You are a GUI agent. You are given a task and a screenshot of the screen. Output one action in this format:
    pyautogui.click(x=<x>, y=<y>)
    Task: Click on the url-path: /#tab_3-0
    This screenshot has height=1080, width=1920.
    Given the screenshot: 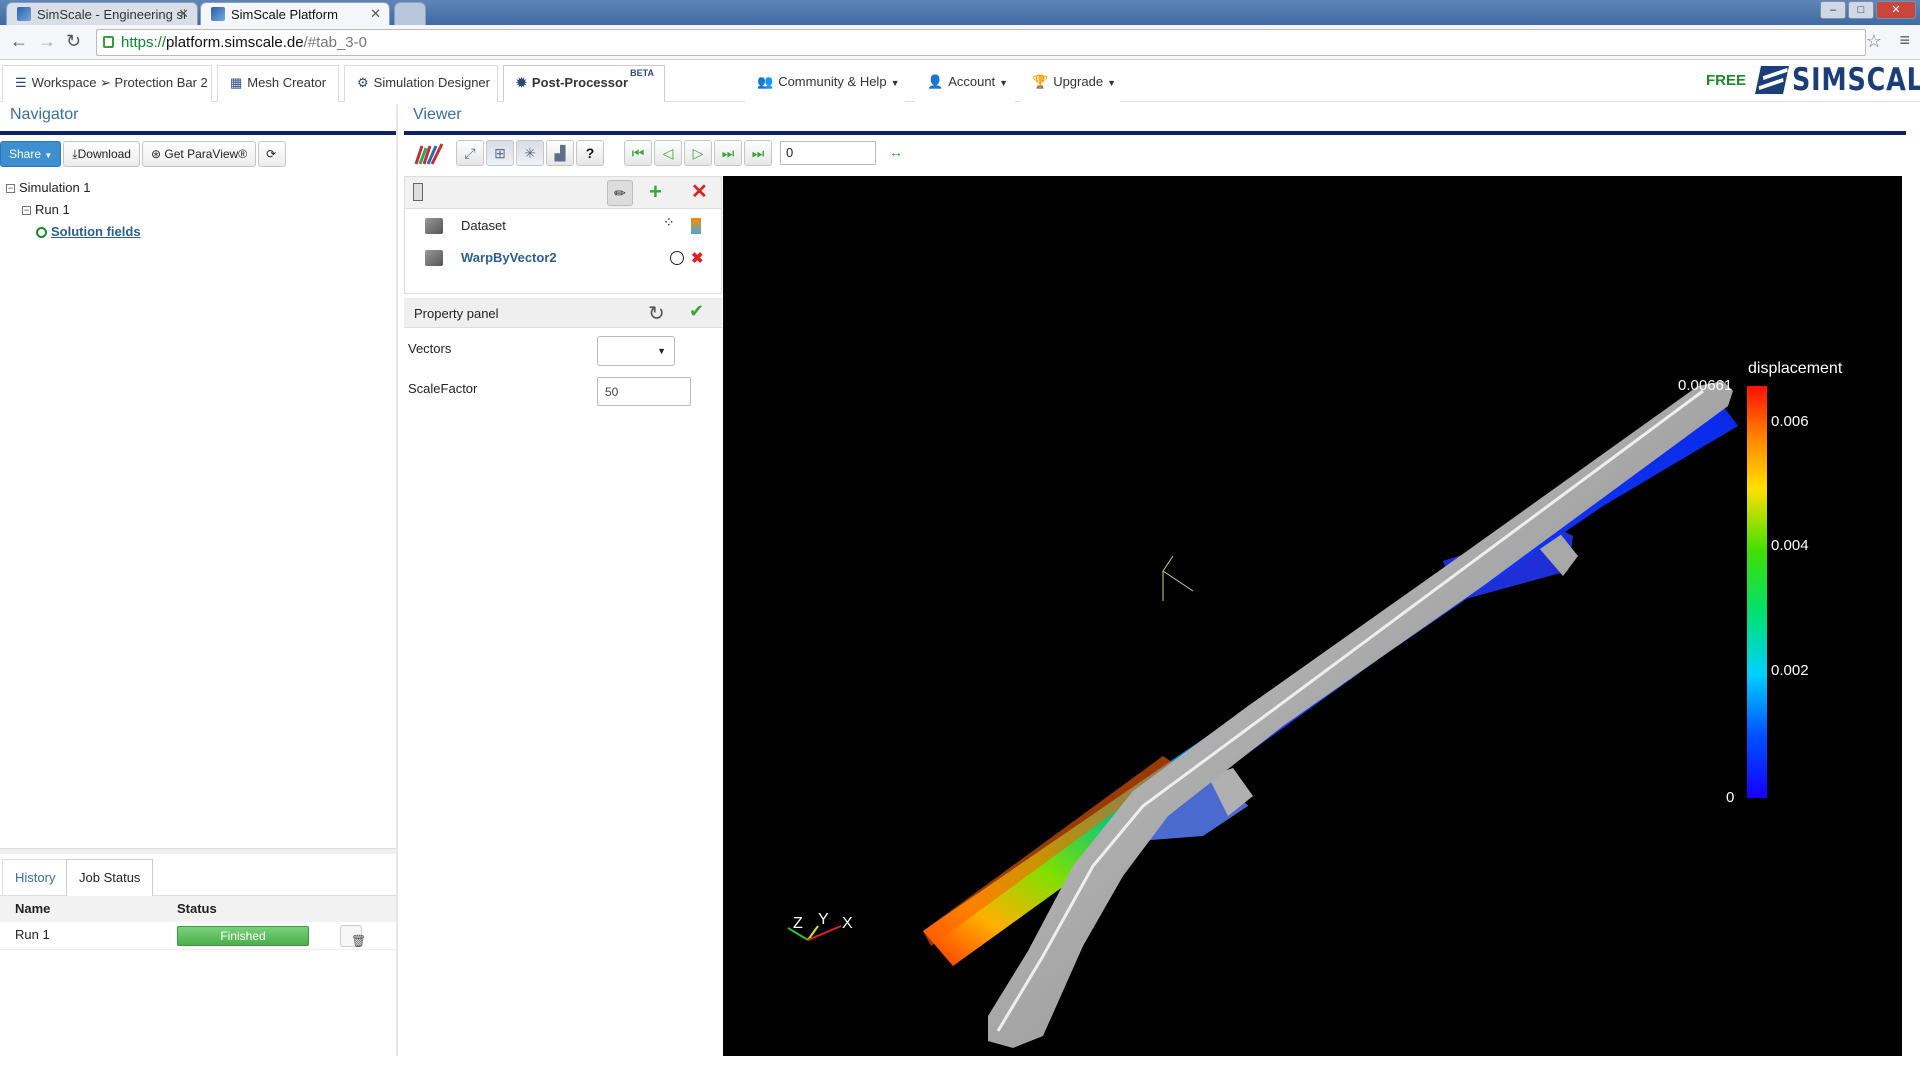 What is the action you would take?
    pyautogui.click(x=335, y=42)
    